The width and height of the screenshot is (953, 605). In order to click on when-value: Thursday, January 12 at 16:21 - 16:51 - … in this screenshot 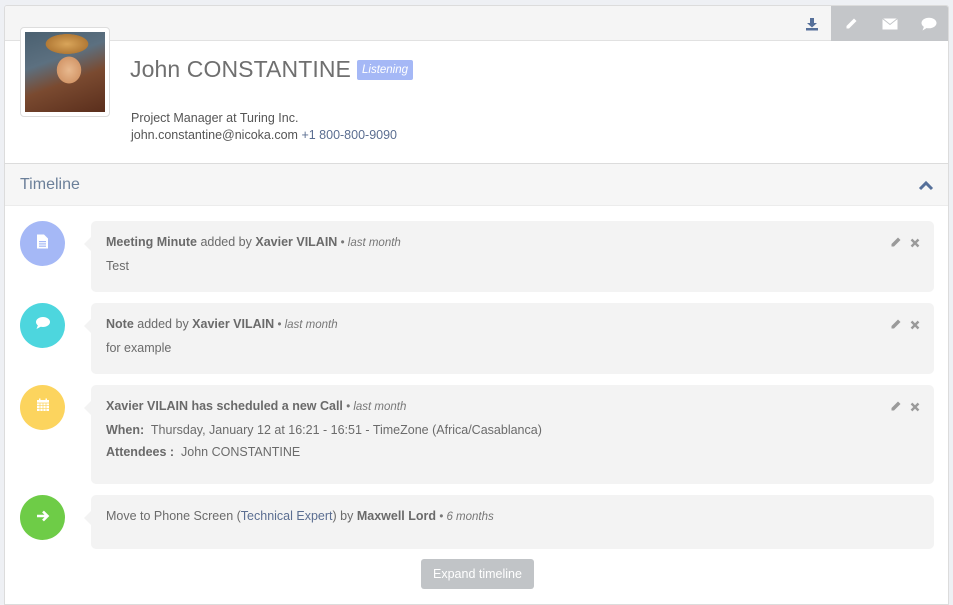, I will do `click(346, 430)`.